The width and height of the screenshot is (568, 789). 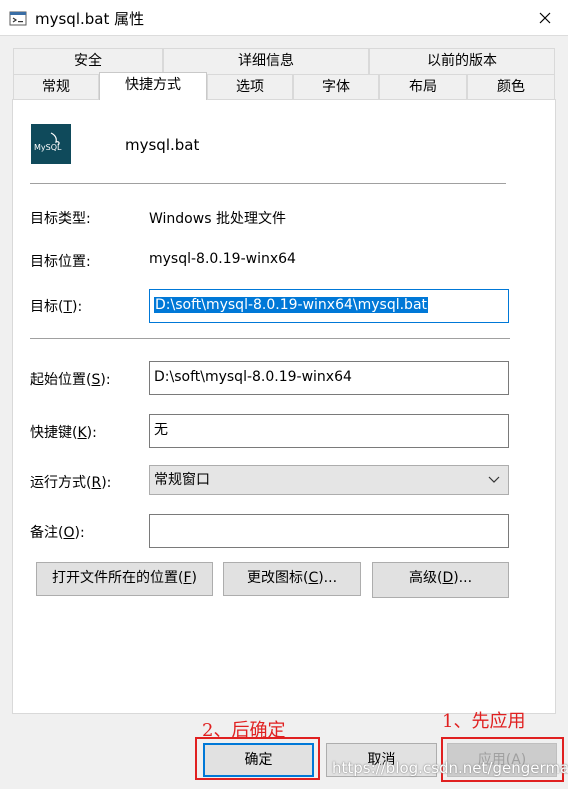 I want to click on open-file-location-button: 打开文件所在的位置(F), so click(x=124, y=579).